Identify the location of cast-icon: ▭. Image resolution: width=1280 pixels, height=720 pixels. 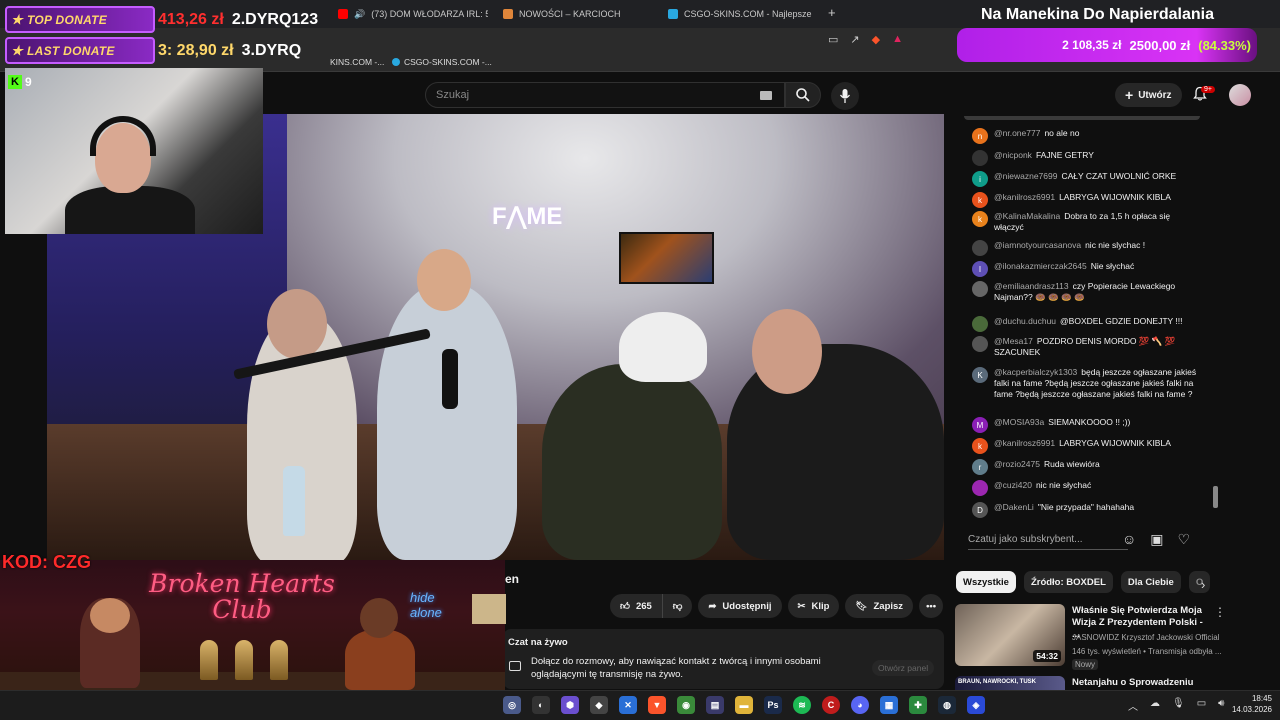
(833, 39).